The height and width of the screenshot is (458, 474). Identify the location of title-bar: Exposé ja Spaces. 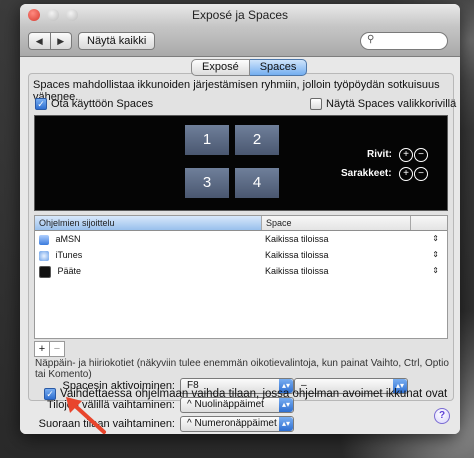
(240, 15).